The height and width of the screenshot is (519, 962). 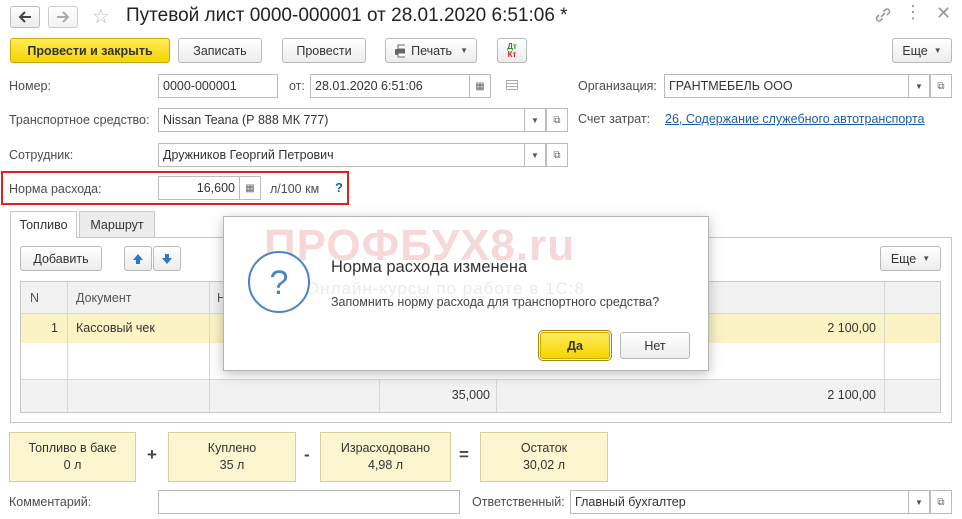 What do you see at coordinates (50, 502) in the screenshot?
I see `comment-label: Комментарий:` at bounding box center [50, 502].